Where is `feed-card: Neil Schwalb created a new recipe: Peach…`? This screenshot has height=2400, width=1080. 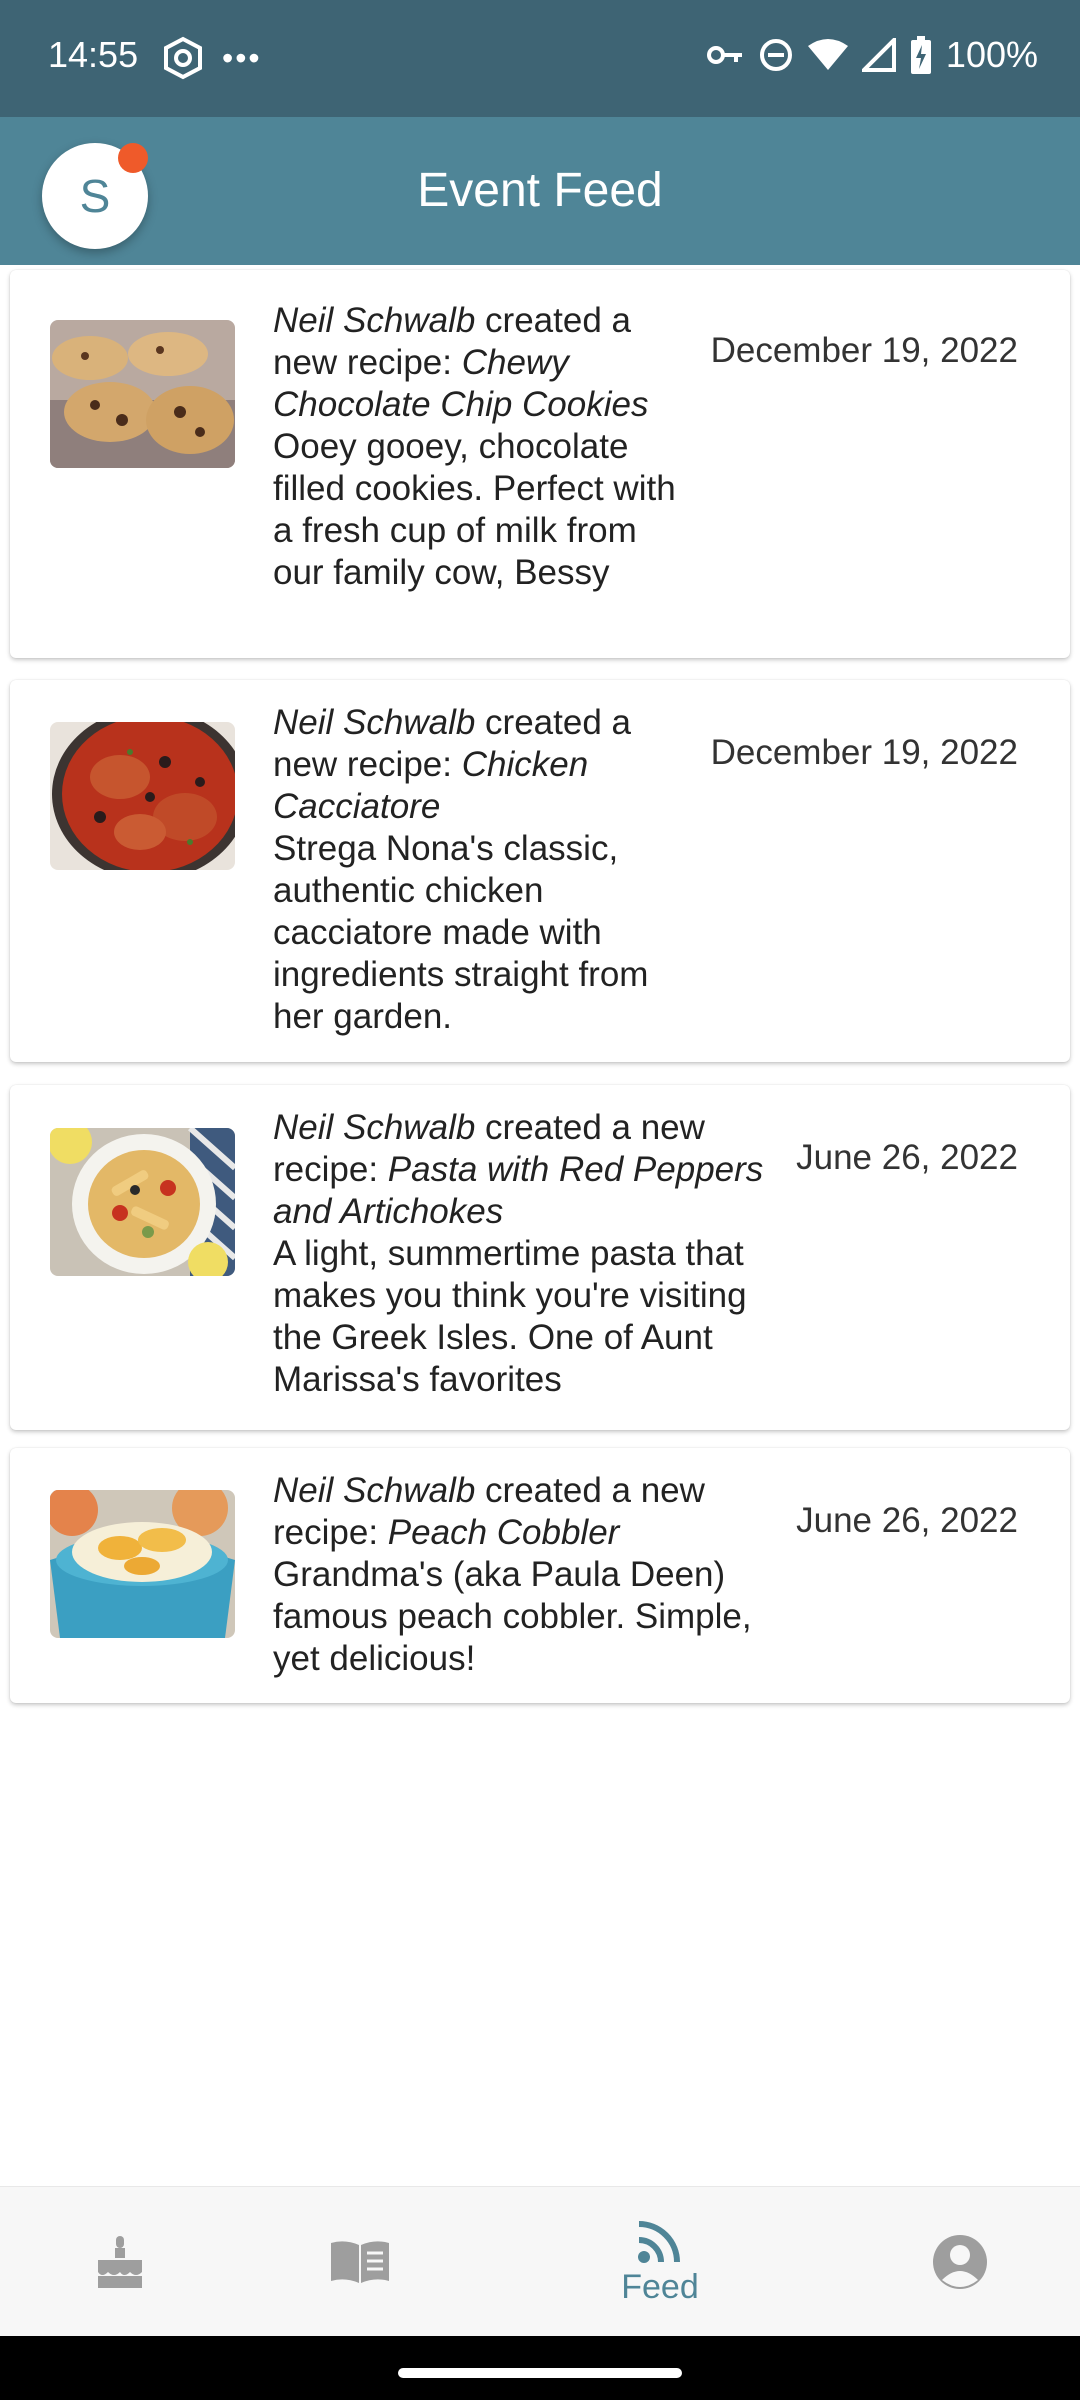 feed-card: Neil Schwalb created a new recipe: Peach… is located at coordinates (540, 1575).